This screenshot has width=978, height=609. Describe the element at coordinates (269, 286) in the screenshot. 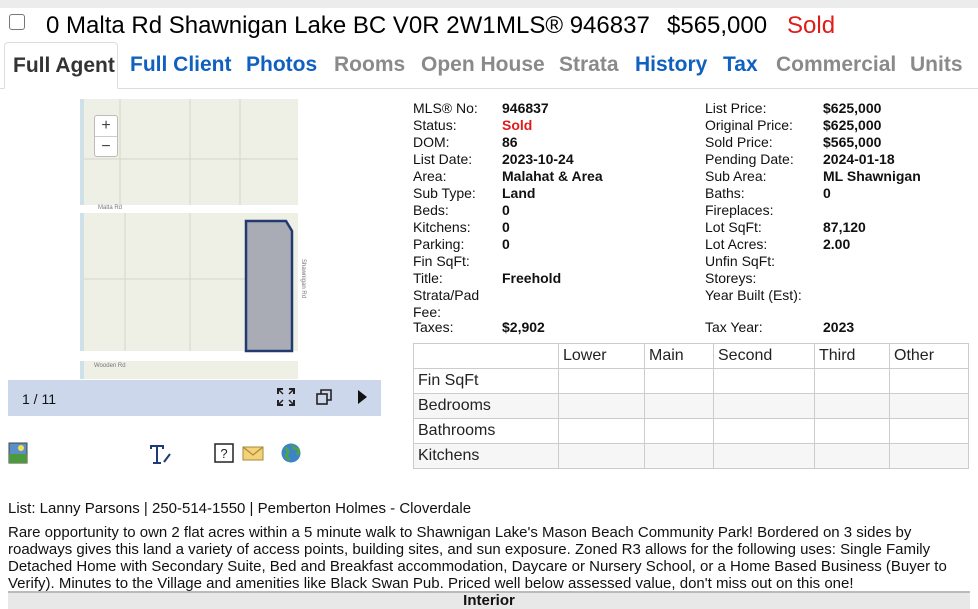

I see `lot-boundary` at that location.